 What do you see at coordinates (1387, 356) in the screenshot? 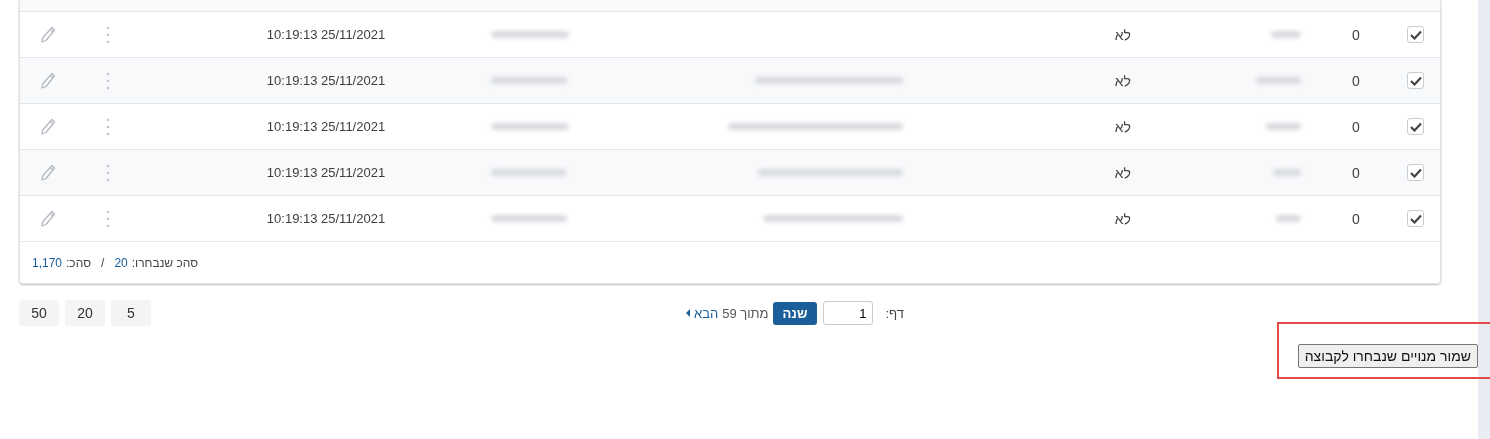
I see `save-button: שמור מנויים שנבחרו לקבוצה` at bounding box center [1387, 356].